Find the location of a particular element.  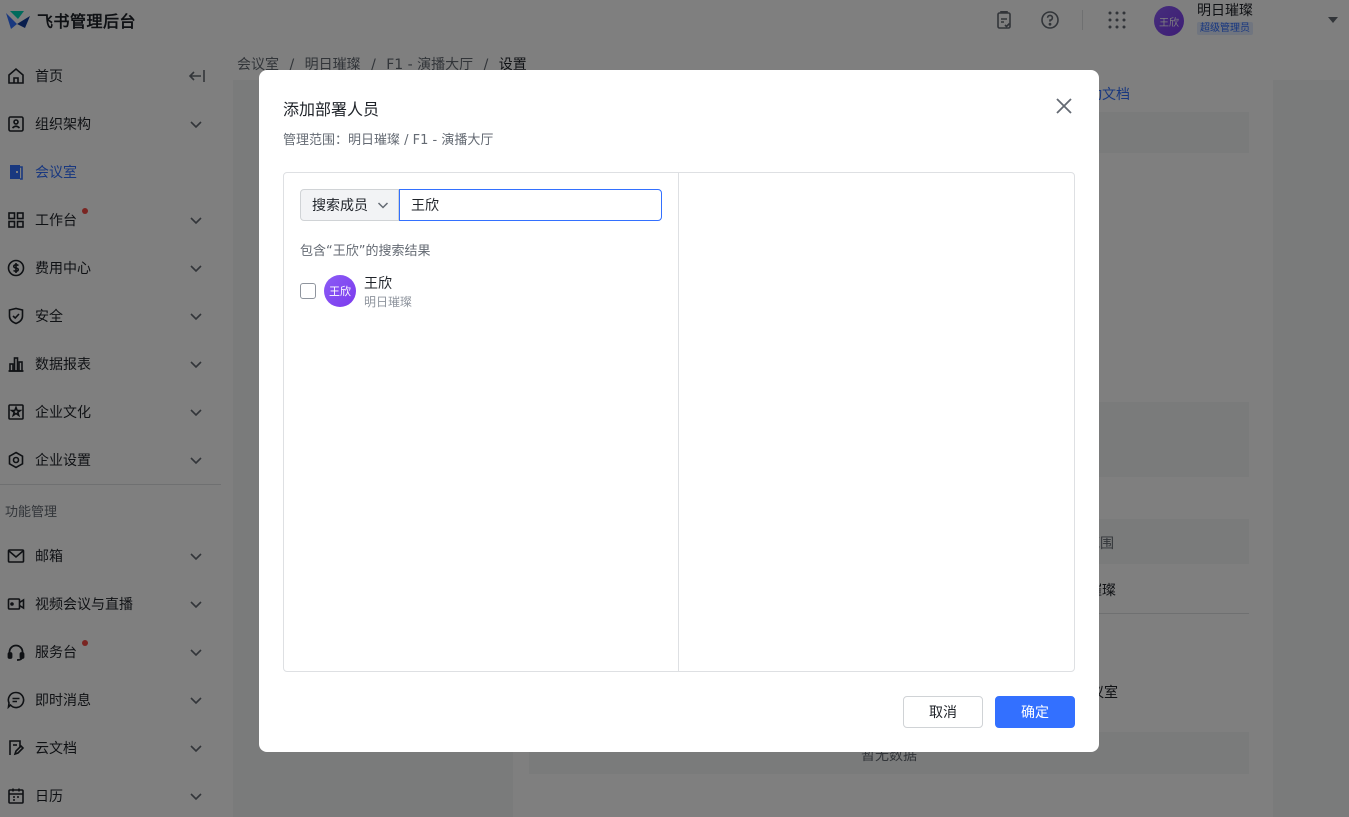

search-result-row: 王欣 王欣 明日璀璨 is located at coordinates (480, 291).